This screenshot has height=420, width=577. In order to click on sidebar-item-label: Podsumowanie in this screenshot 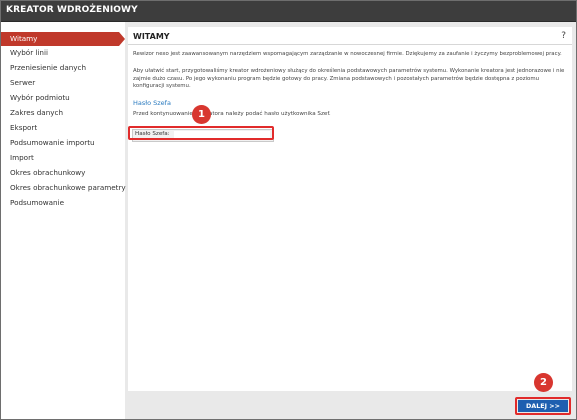, I will do `click(37, 202)`.